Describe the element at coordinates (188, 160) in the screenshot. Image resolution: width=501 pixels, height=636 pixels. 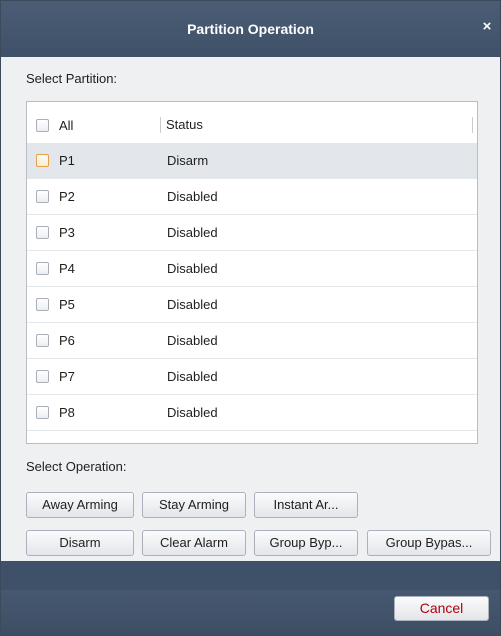
I see `partition-status: Disarm` at that location.